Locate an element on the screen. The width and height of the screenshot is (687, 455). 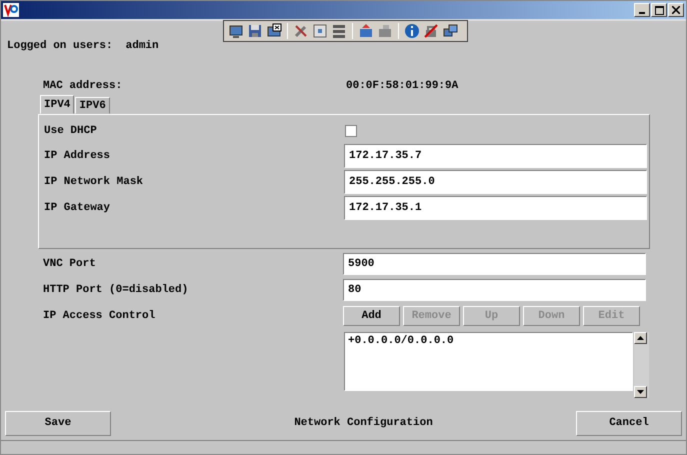
close-window-icon is located at coordinates (274, 31).